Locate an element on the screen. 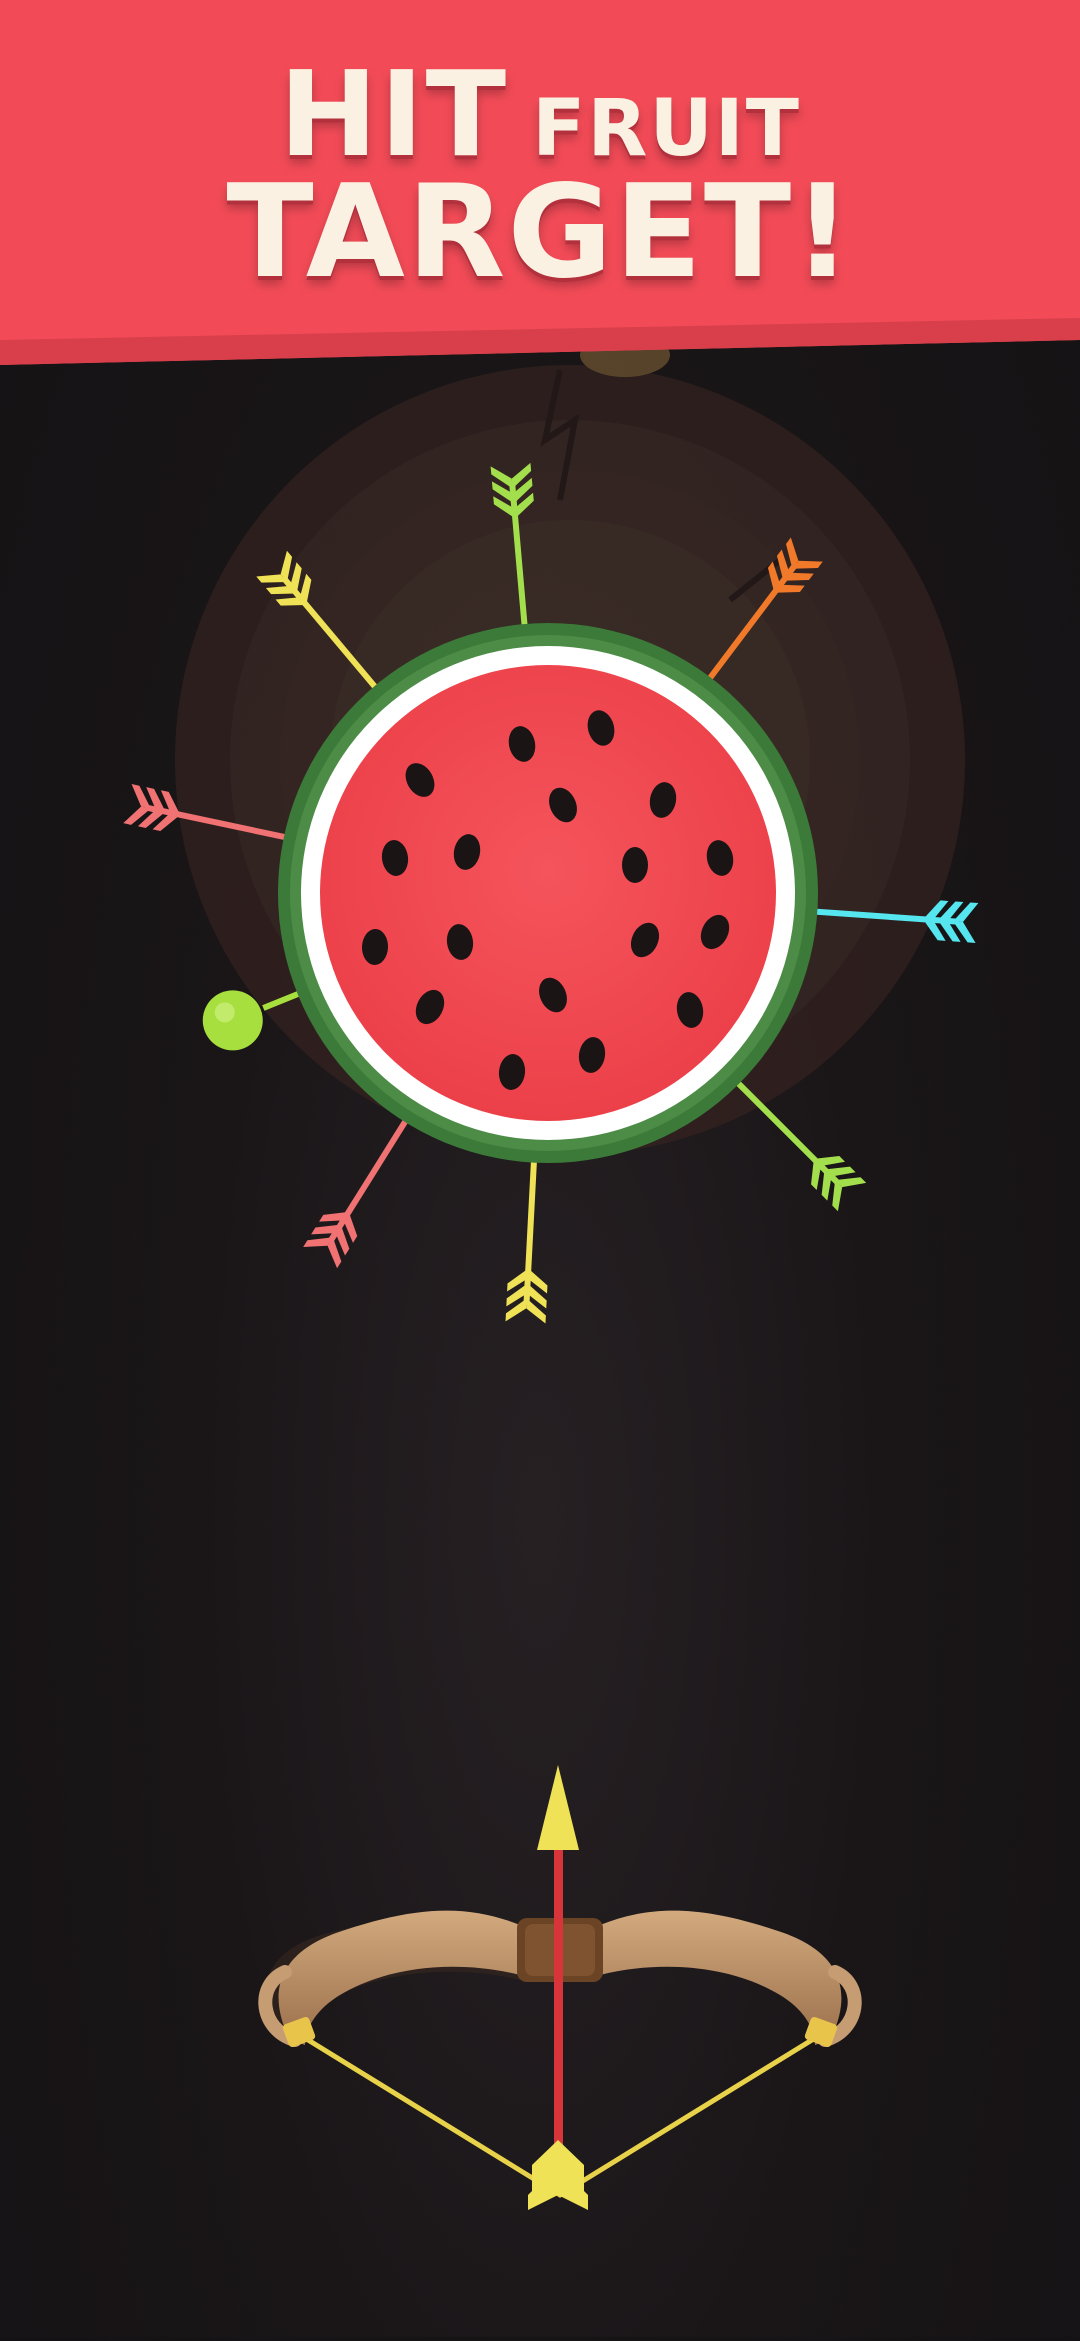  loaded-arrow is located at coordinates (558, 1987).